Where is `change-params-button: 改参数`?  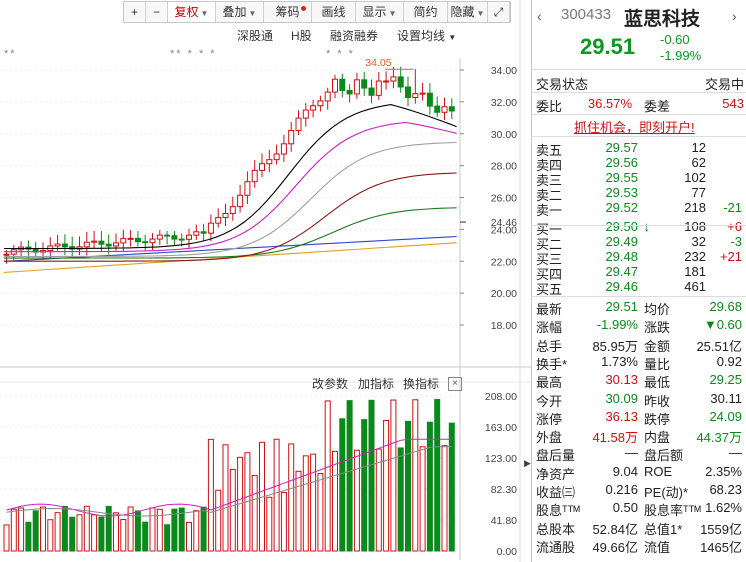
change-params-button: 改参数 is located at coordinates (330, 383).